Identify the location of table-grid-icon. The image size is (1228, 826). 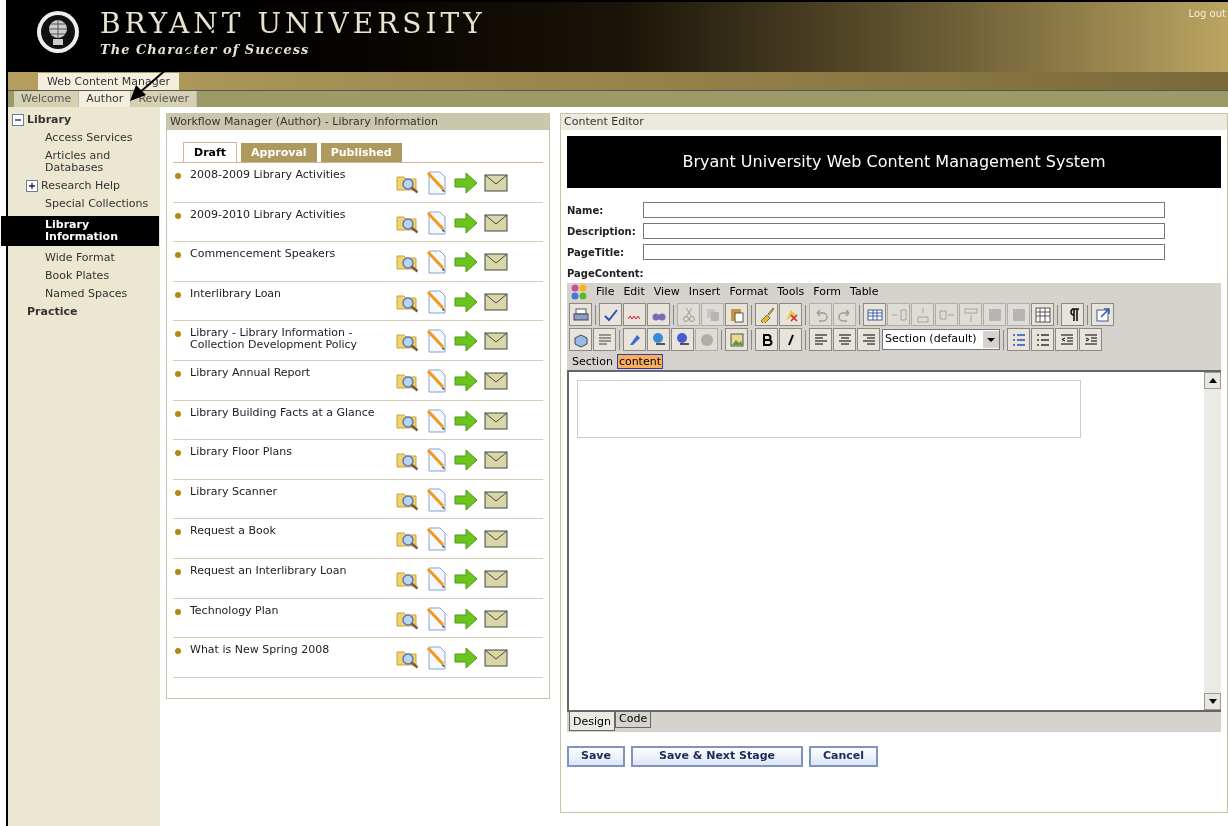
(1042, 314).